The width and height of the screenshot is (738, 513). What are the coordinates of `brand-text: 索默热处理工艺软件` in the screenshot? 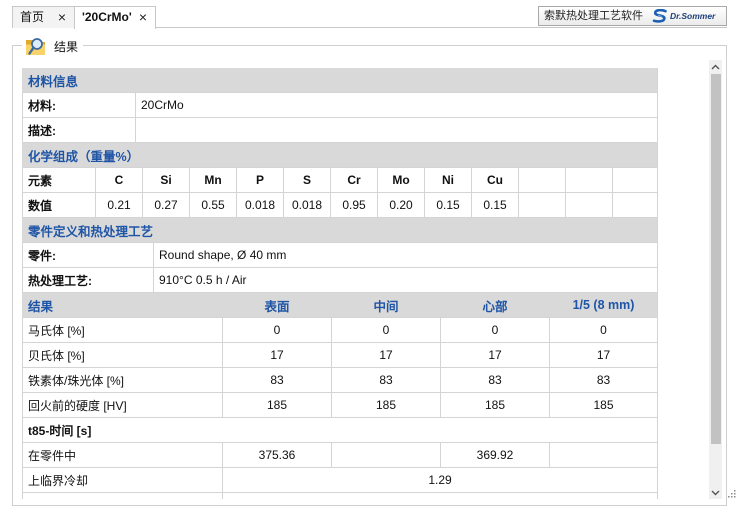 It's located at (593, 16).